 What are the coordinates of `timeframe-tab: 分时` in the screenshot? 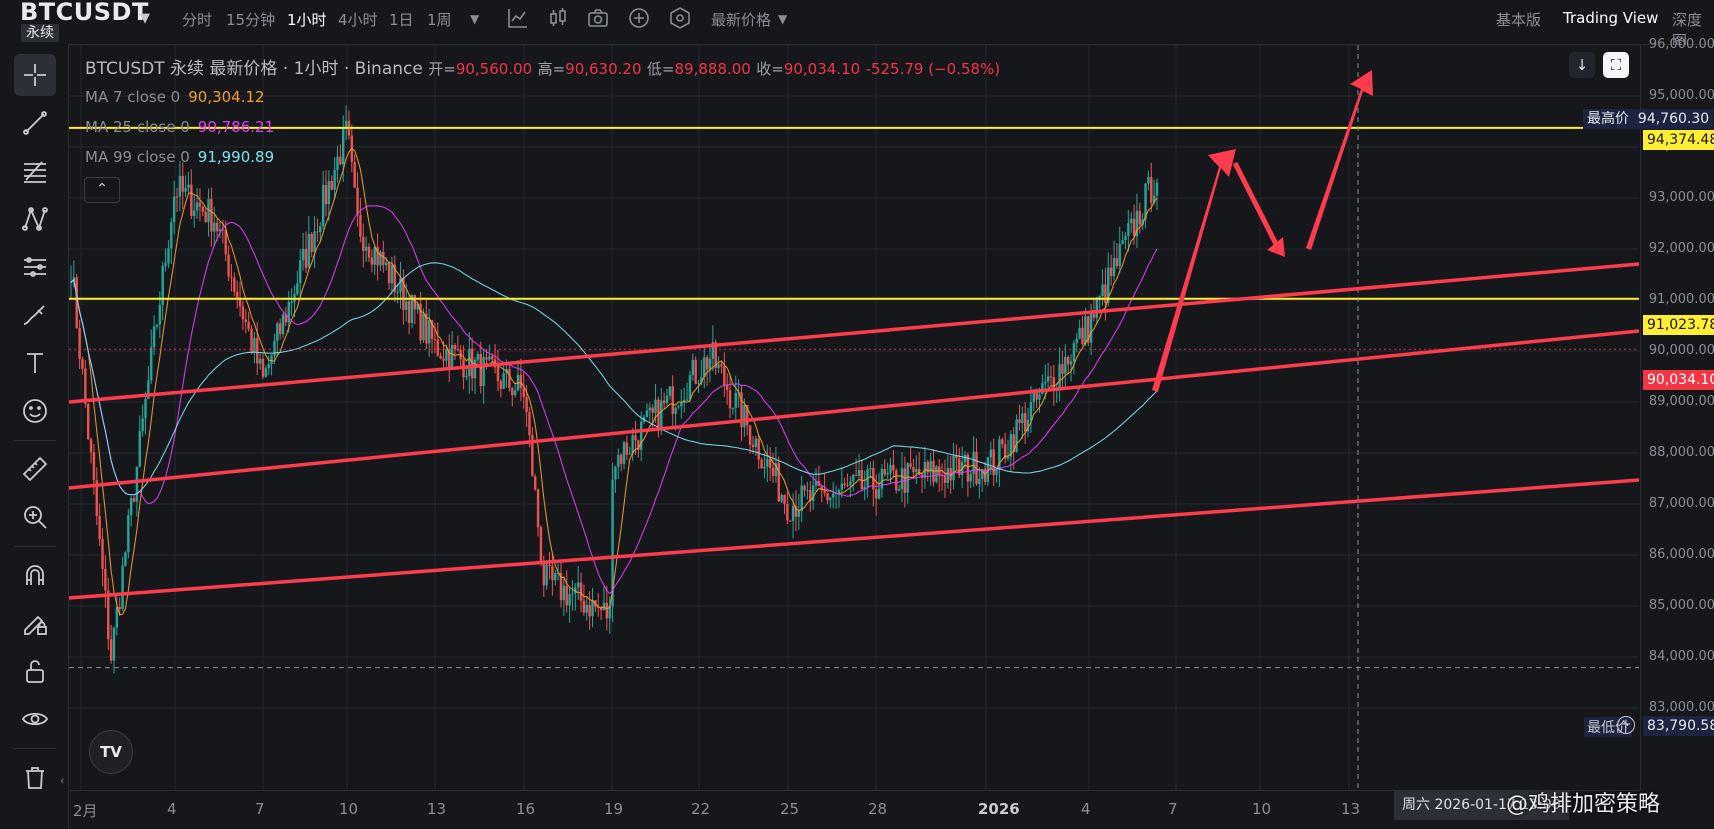 It's located at (197, 19).